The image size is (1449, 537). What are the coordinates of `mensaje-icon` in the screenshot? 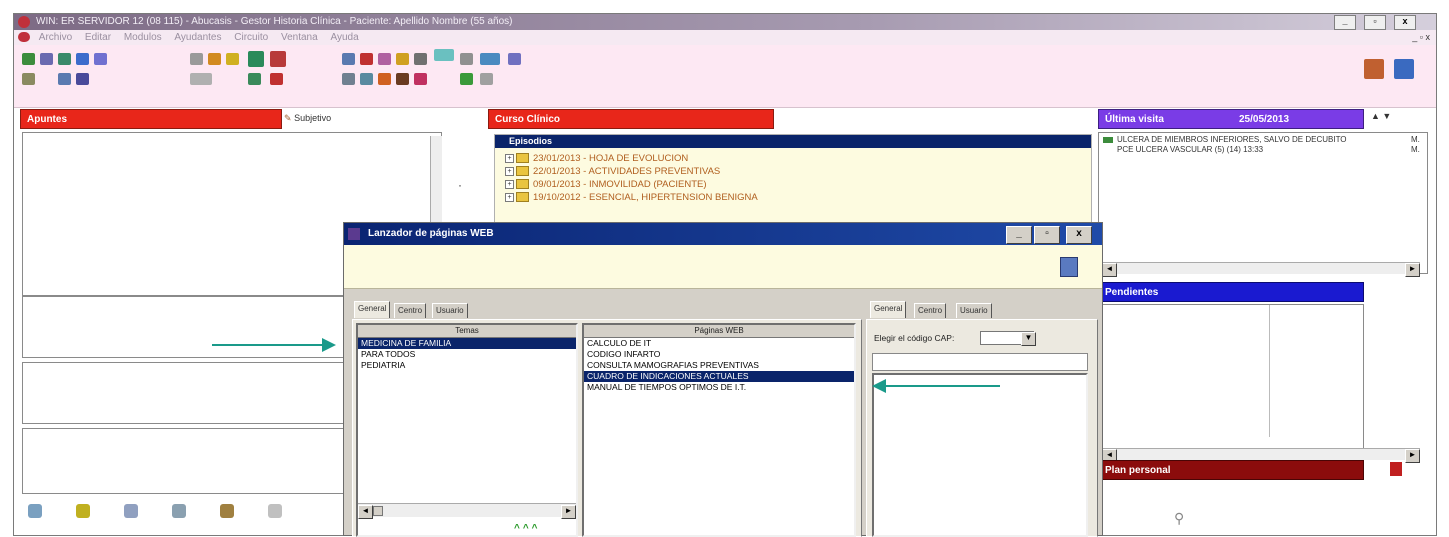 It's located at (201, 79).